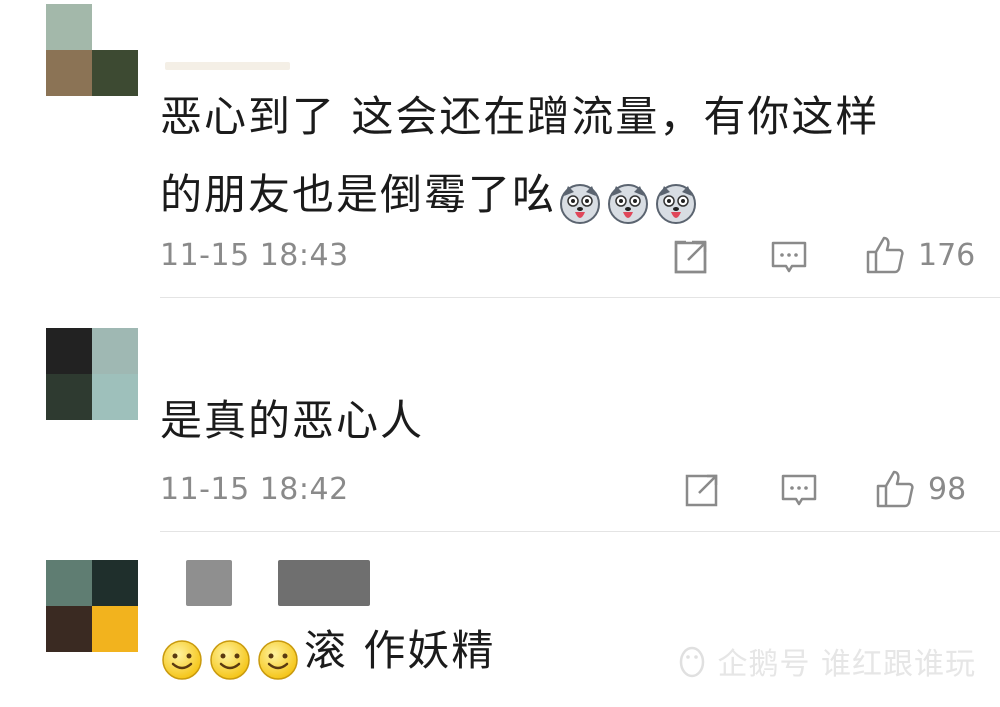 This screenshot has width=1000, height=707. What do you see at coordinates (920, 489) in the screenshot?
I see `like-button: 98` at bounding box center [920, 489].